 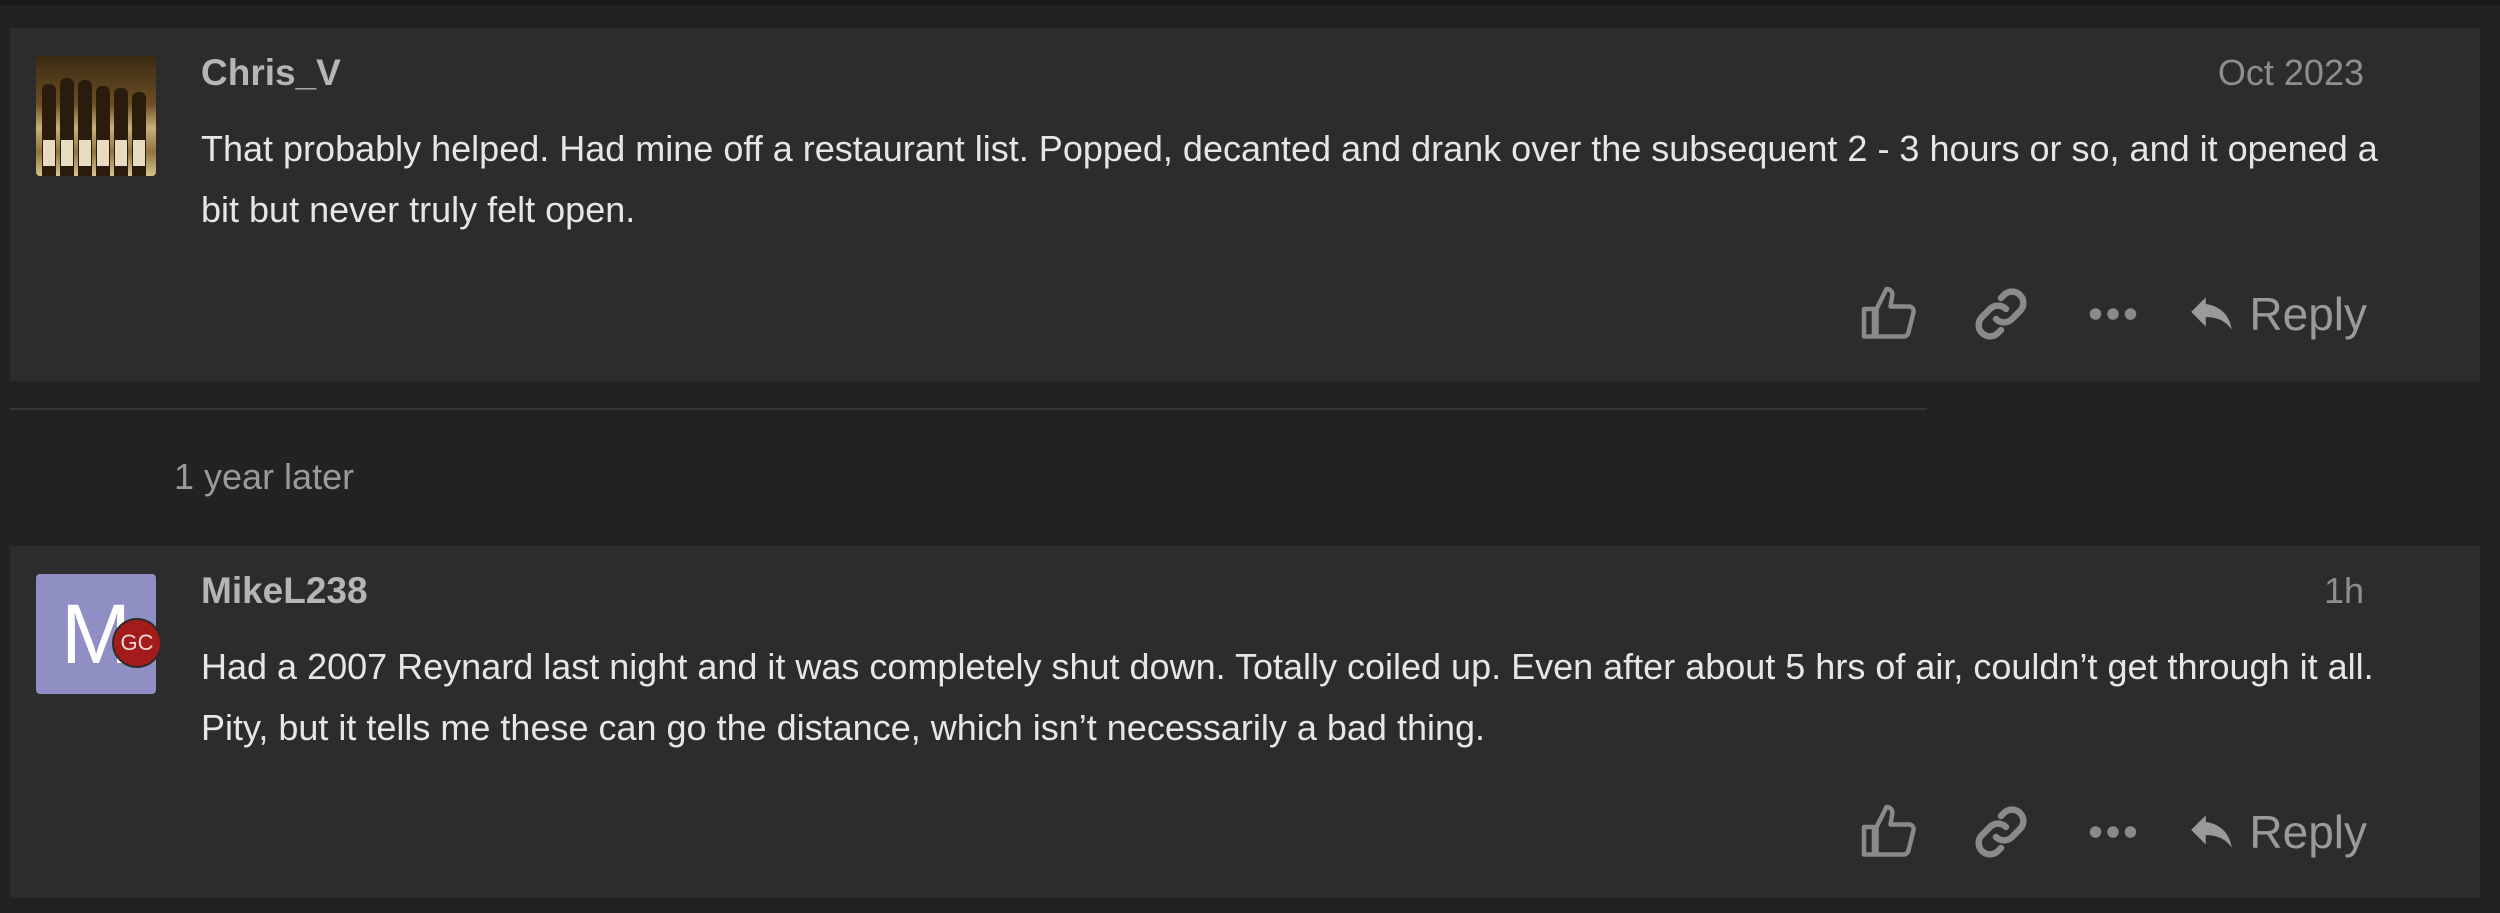 What do you see at coordinates (2291, 73) in the screenshot?
I see `post-date: Oct 2023` at bounding box center [2291, 73].